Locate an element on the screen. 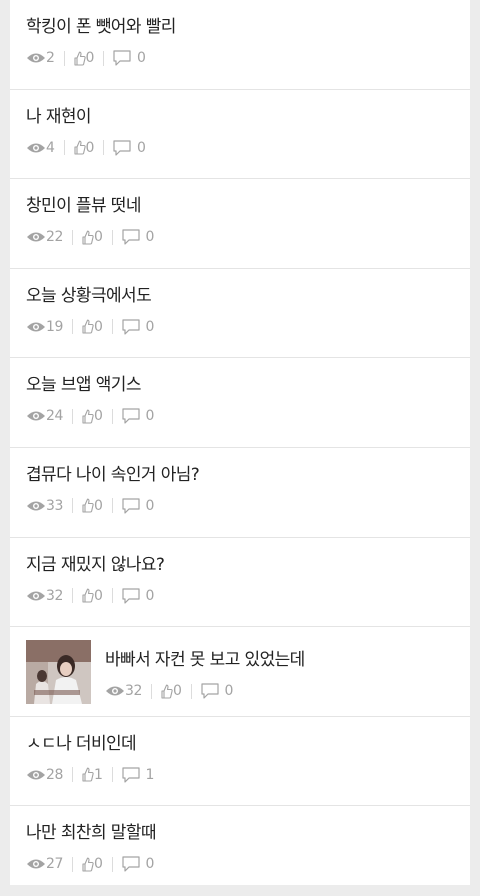 The image size is (480, 896). comment-count: 1 is located at coordinates (138, 774).